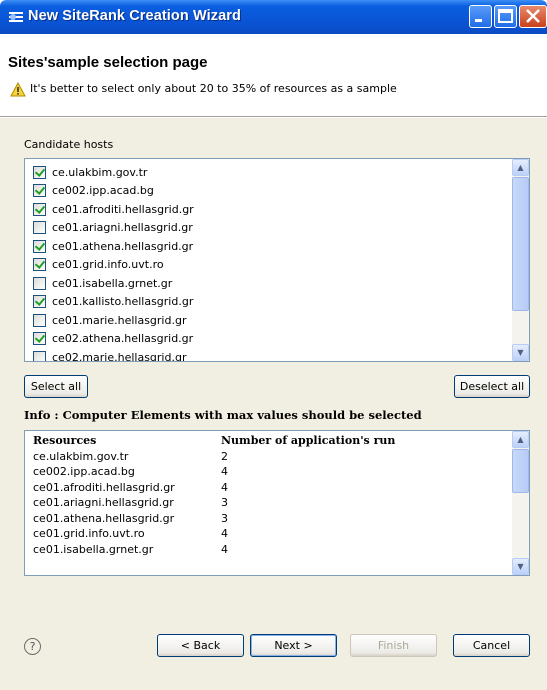 The width and height of the screenshot is (547, 690). Describe the element at coordinates (277, 283) in the screenshot. I see `host-list-item: ce01.isabella.grnet.gr` at that location.